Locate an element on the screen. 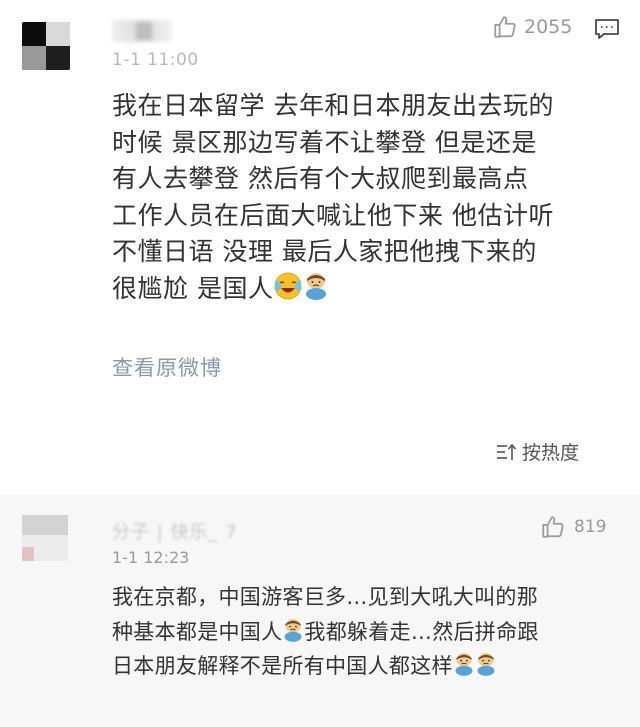 The width and height of the screenshot is (640, 727). comment-line: 时候 景区那边写着不让攀登 但是还是 is located at coordinates (324, 142).